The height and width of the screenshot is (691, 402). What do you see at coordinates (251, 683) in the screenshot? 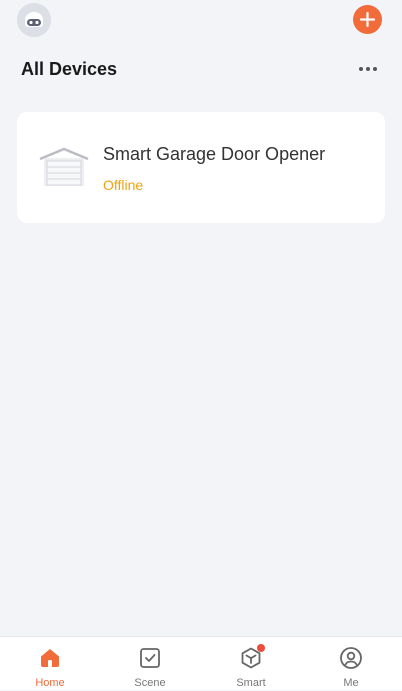
I see `tab-label: Smart` at bounding box center [251, 683].